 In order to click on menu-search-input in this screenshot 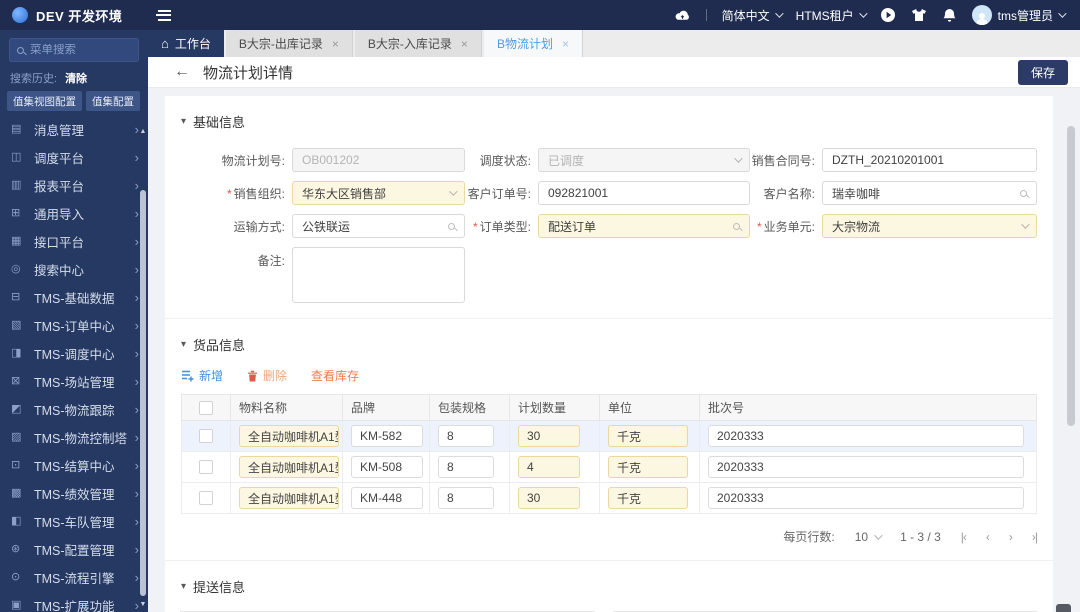, I will do `click(80, 50)`.